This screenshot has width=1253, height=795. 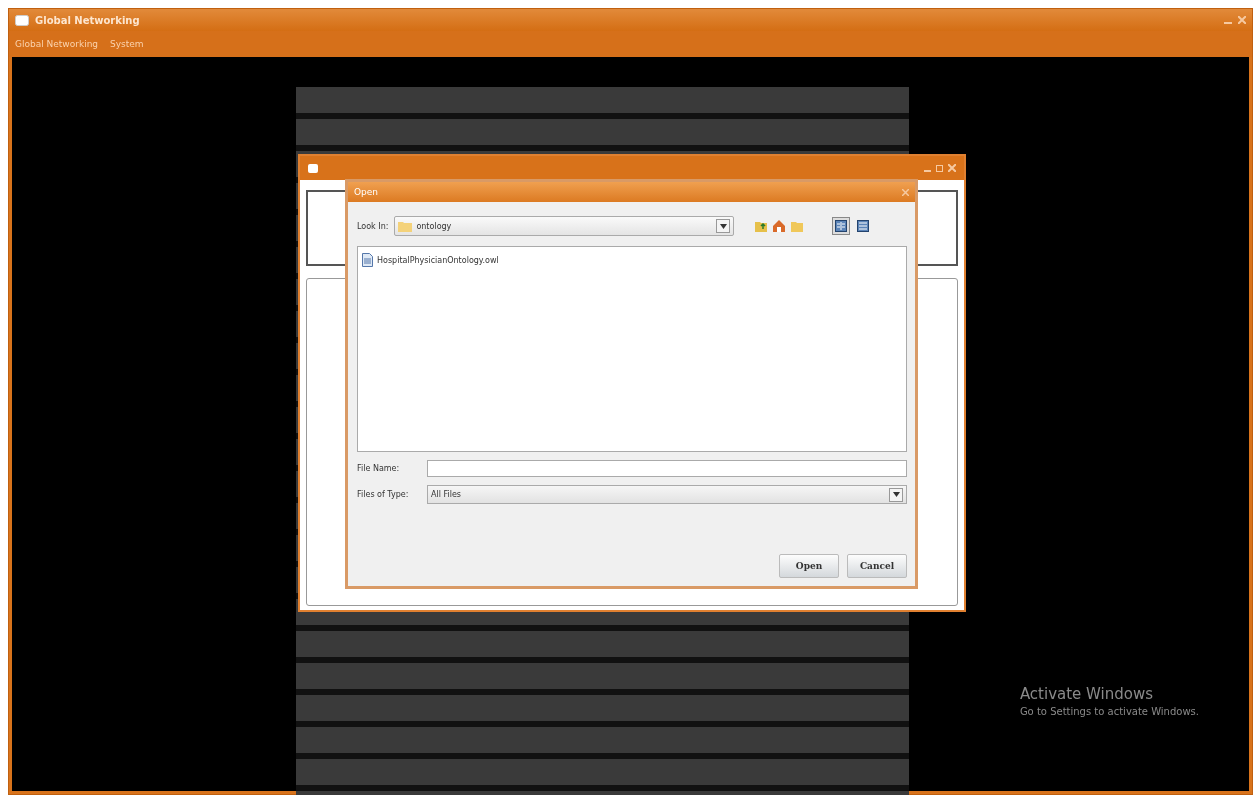 What do you see at coordinates (809, 566) in the screenshot?
I see `open-button: Open` at bounding box center [809, 566].